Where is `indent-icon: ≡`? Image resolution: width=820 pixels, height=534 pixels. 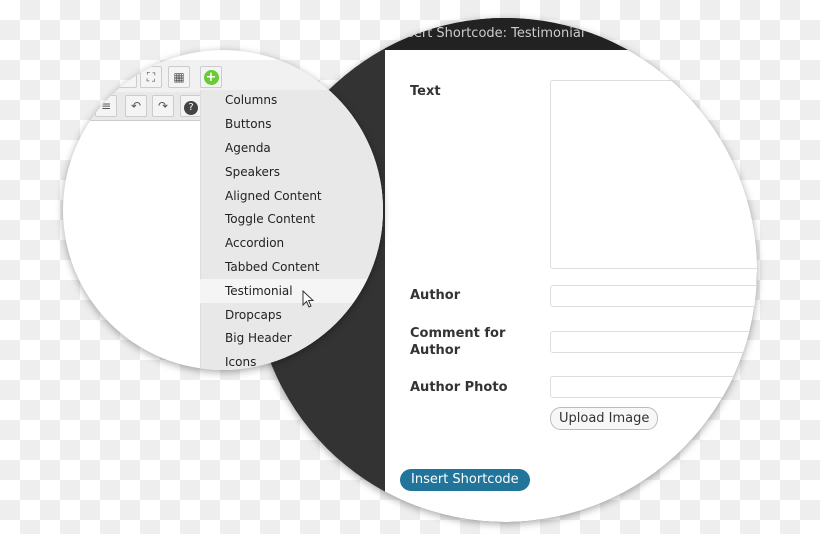
indent-icon: ≡ is located at coordinates (106, 106).